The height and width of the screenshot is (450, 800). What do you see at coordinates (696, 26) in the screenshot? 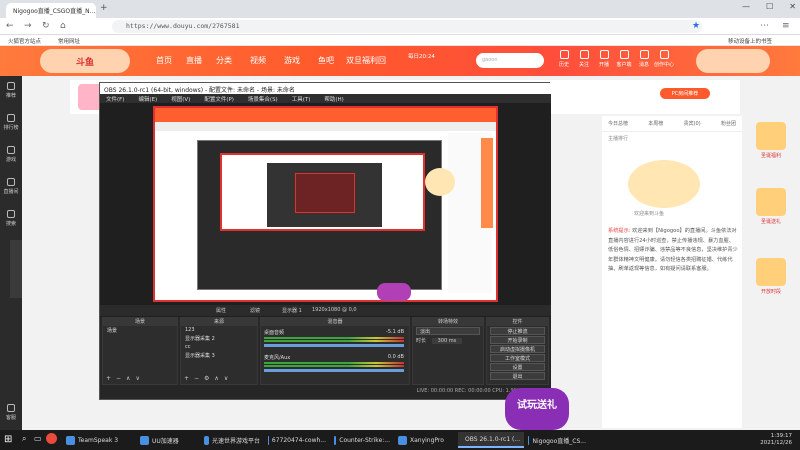
I see `bookmark-star-icon: ★` at bounding box center [696, 26].